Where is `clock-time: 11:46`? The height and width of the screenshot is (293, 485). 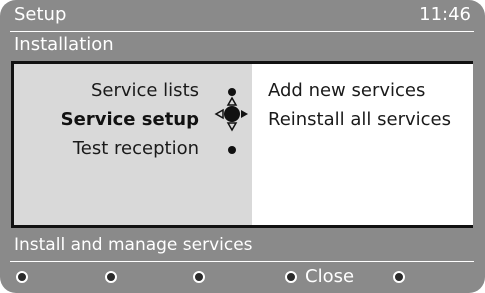
clock-time: 11:46 is located at coordinates (445, 14).